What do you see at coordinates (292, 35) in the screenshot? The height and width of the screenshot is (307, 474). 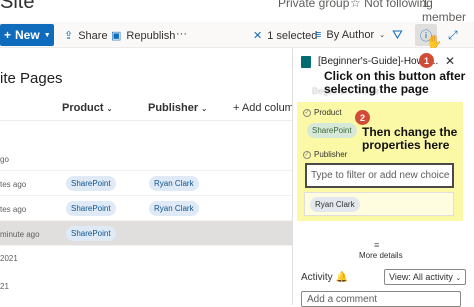 I see `selection-label: 1 selected` at bounding box center [292, 35].